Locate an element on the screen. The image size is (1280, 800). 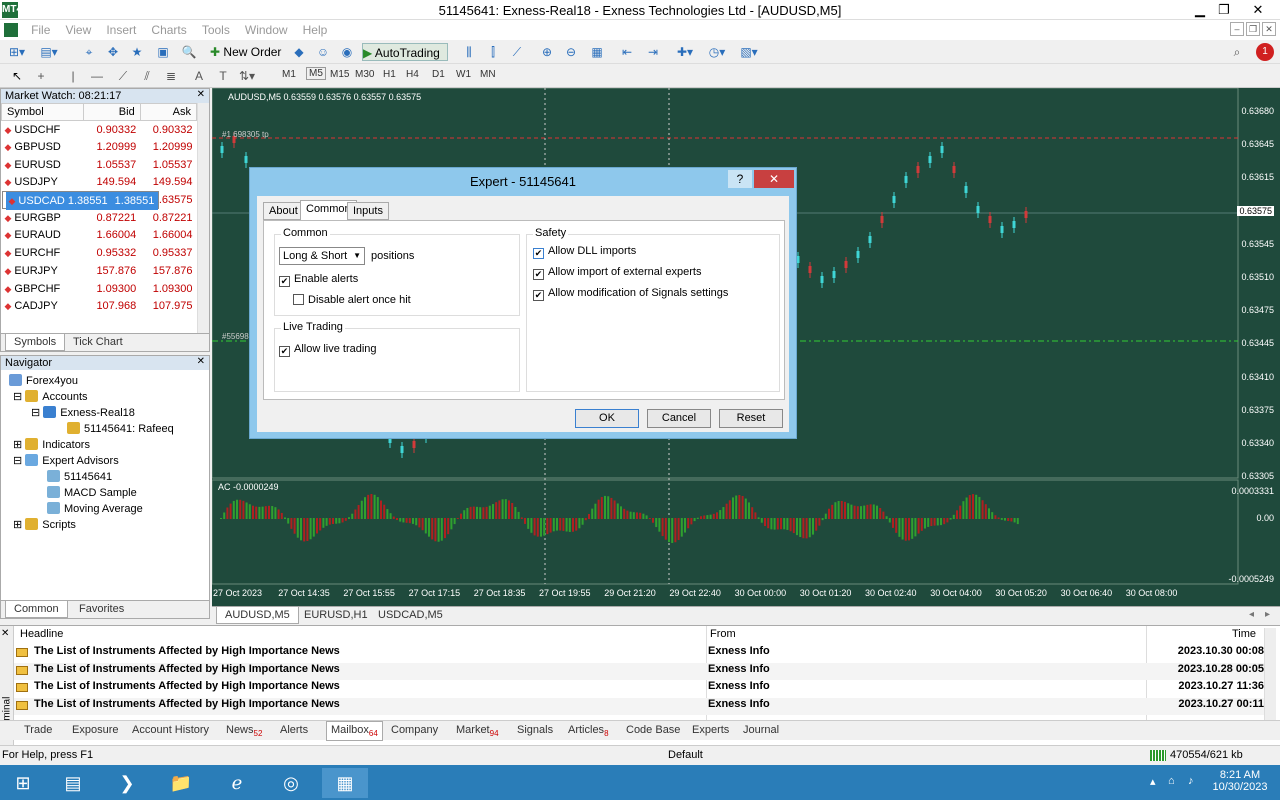
mdi-restore-icon: ❐ is located at coordinates (1253, 29).